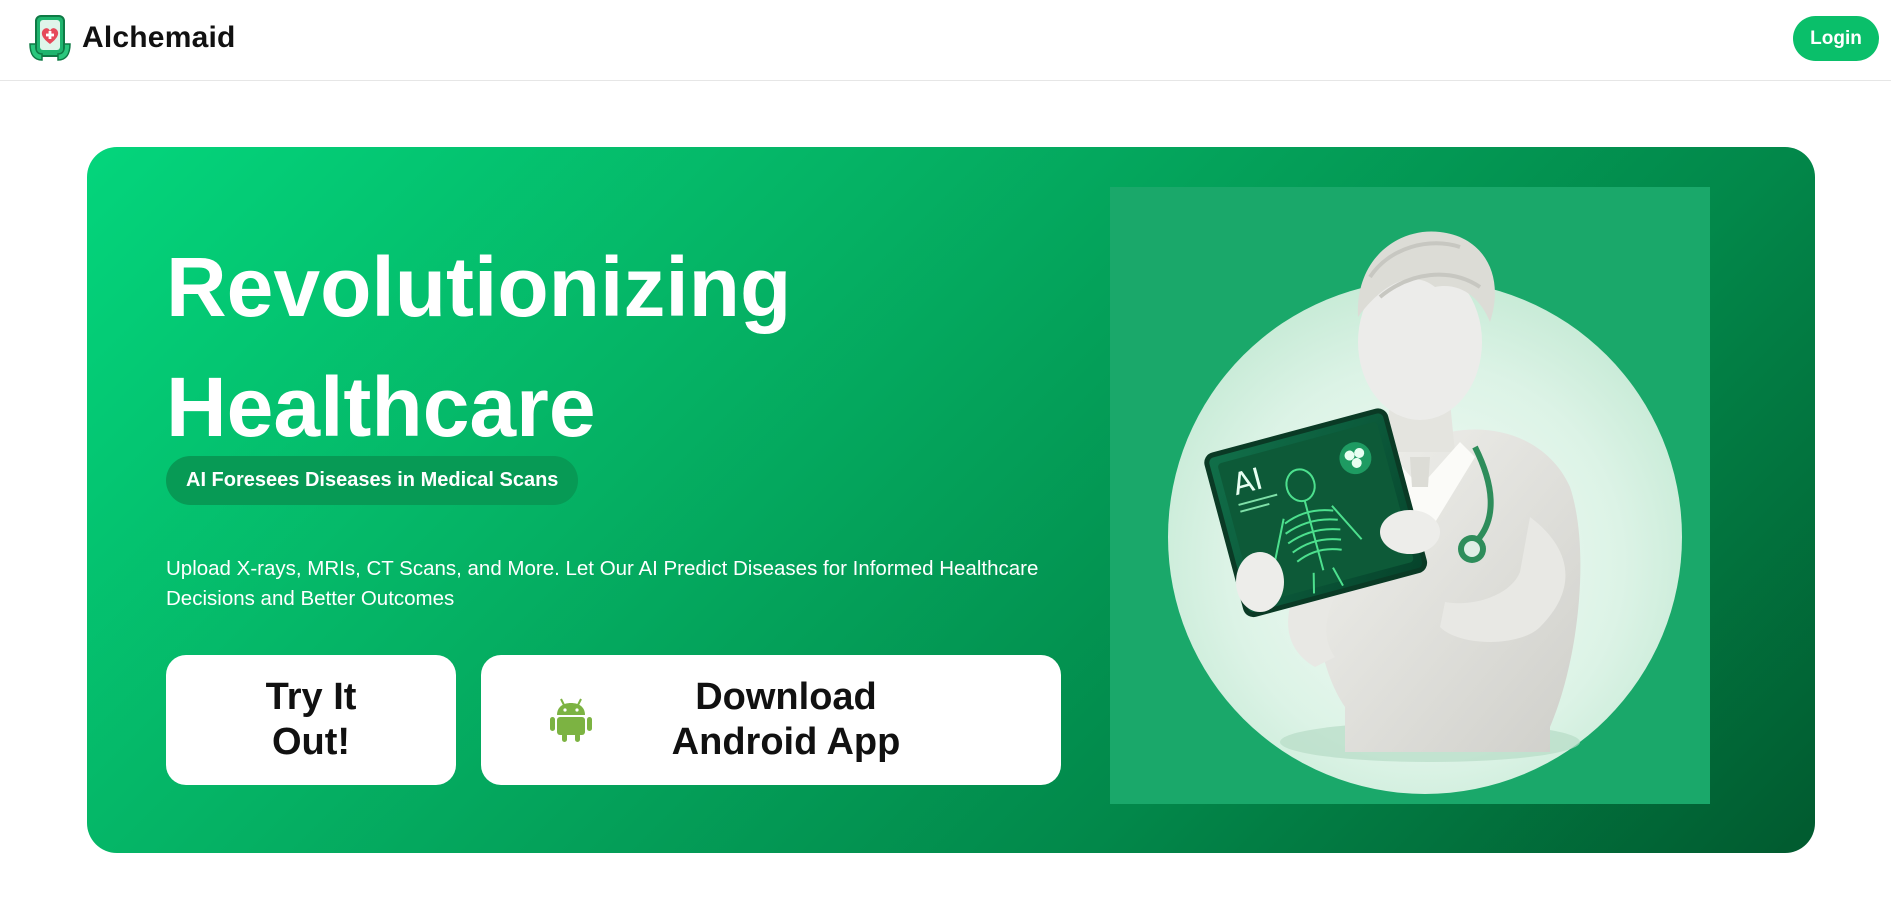 This screenshot has height=898, width=1891. Describe the element at coordinates (381, 407) in the screenshot. I see `headline-line-2: Healthcare` at that location.